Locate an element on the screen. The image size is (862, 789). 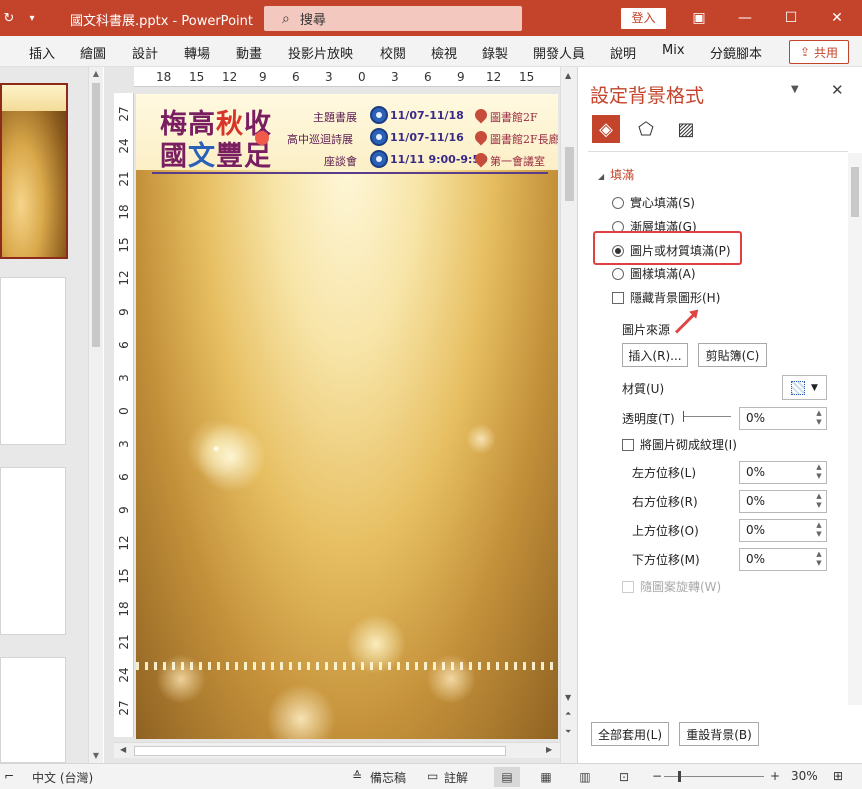
slide-vertical-scrollbar: ▲ ▼ ⏶ ⏷ is located at coordinates (568, 415).